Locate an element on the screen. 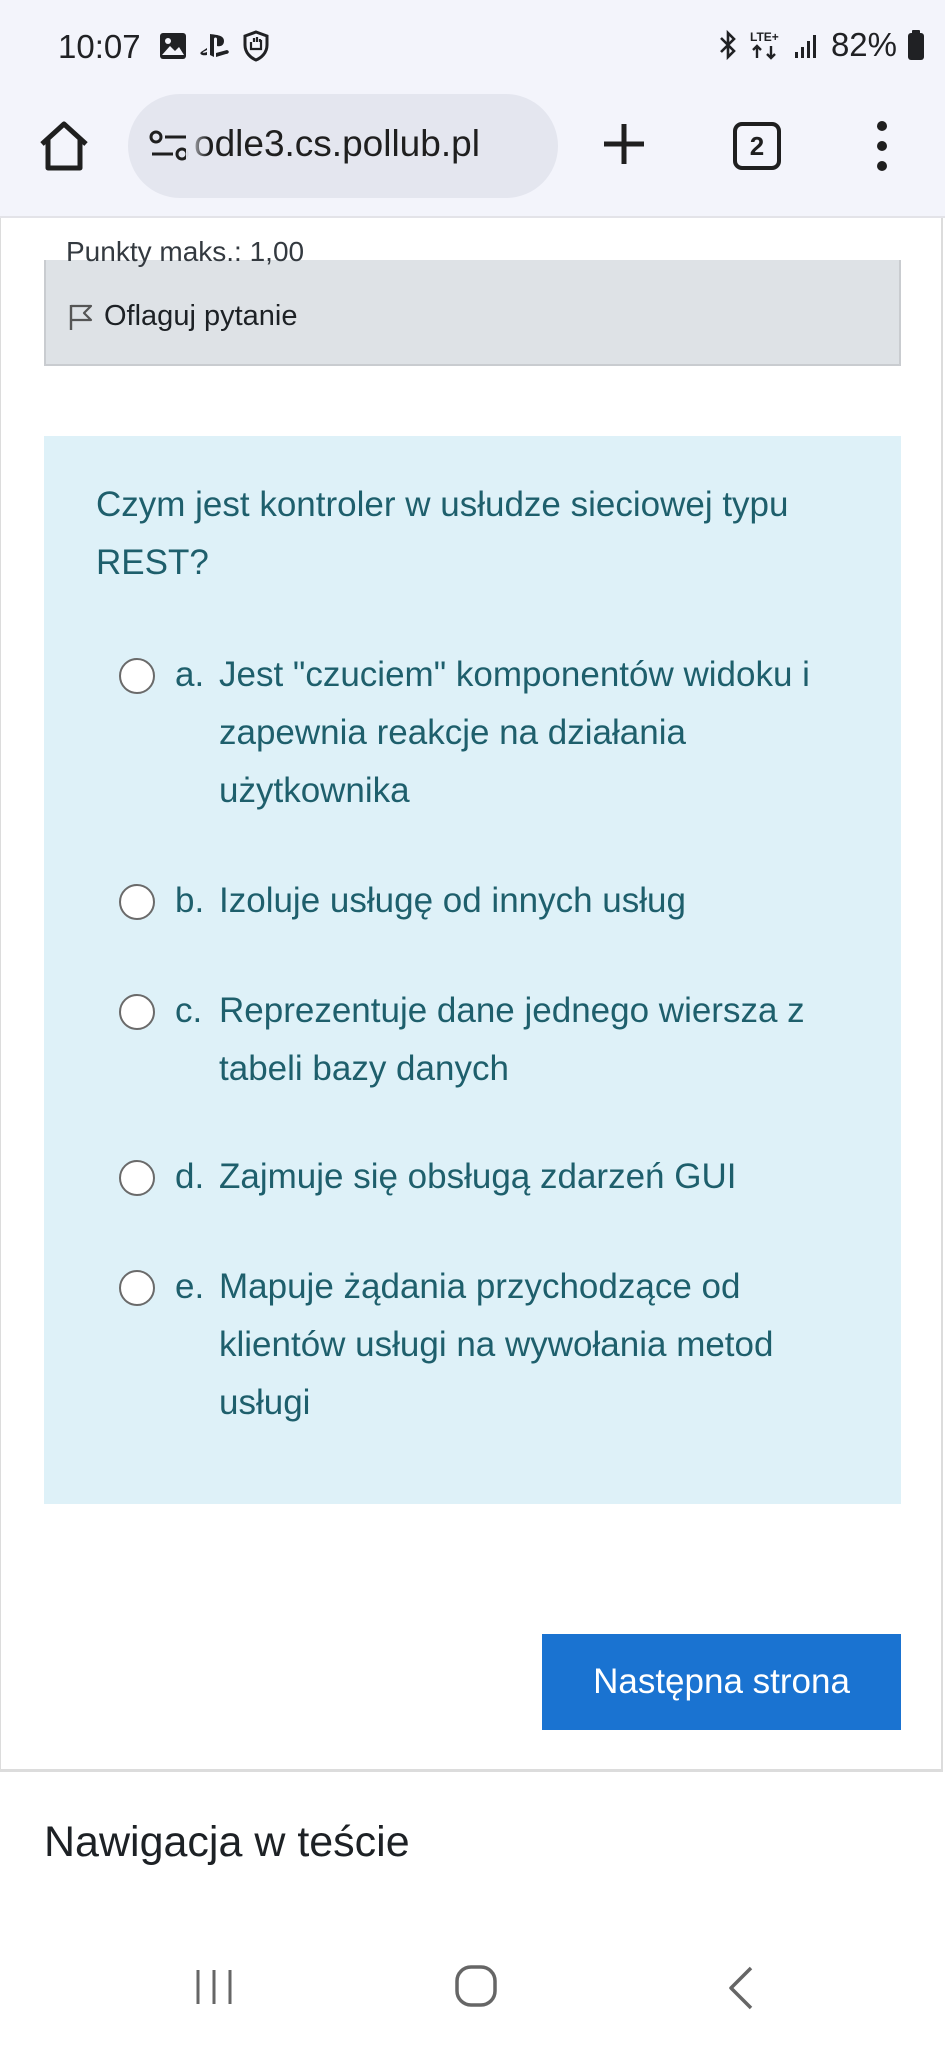 The width and height of the screenshot is (945, 2048). flag-question-link: Oflaguj pytanie is located at coordinates (182, 316).